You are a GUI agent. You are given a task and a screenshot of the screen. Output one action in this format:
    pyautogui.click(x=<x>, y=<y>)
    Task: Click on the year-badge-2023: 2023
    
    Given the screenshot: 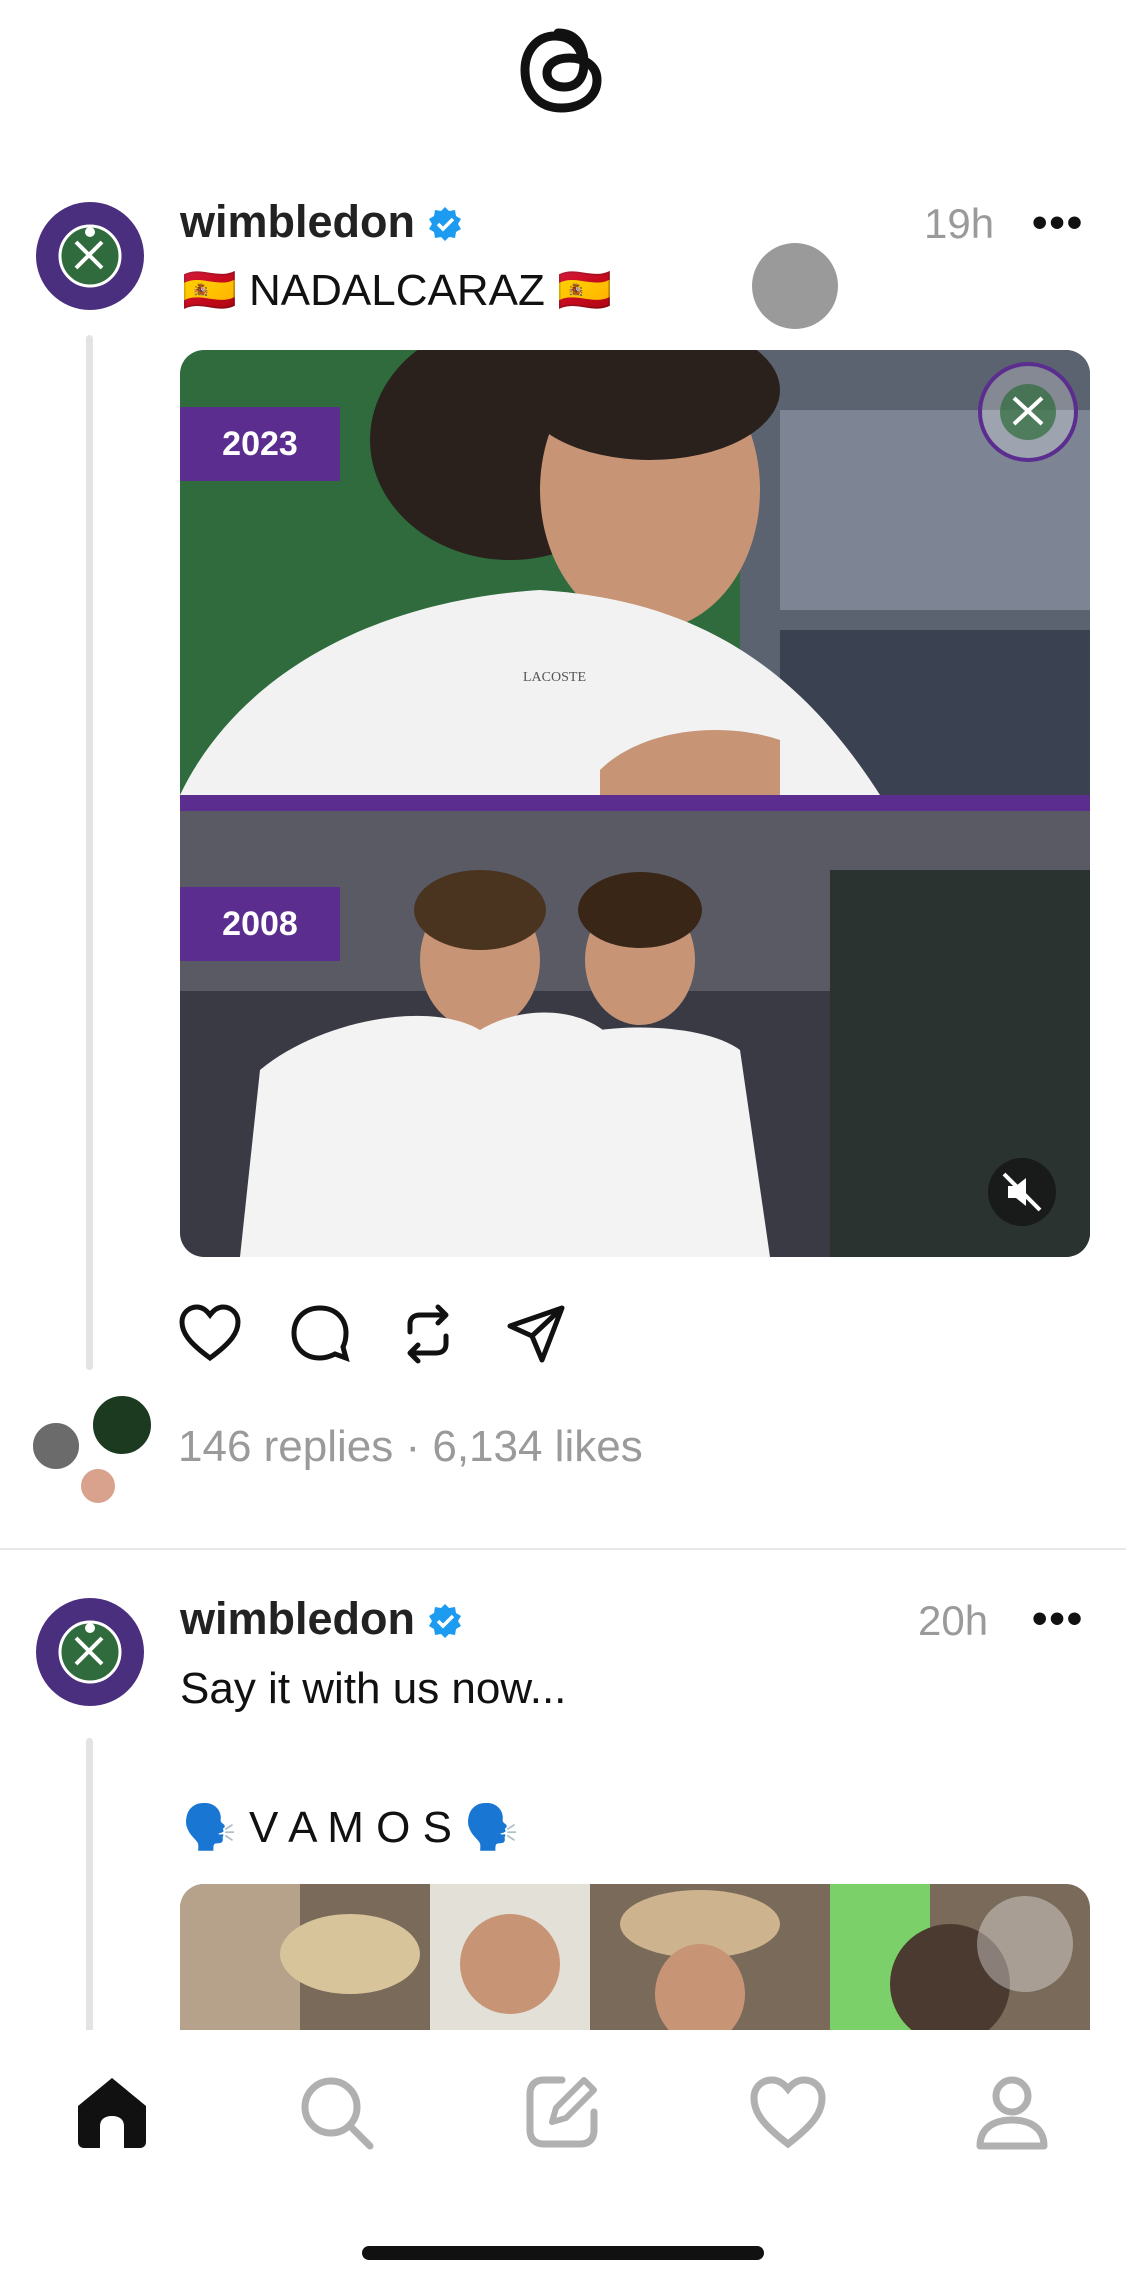 What is the action you would take?
    pyautogui.click(x=260, y=444)
    